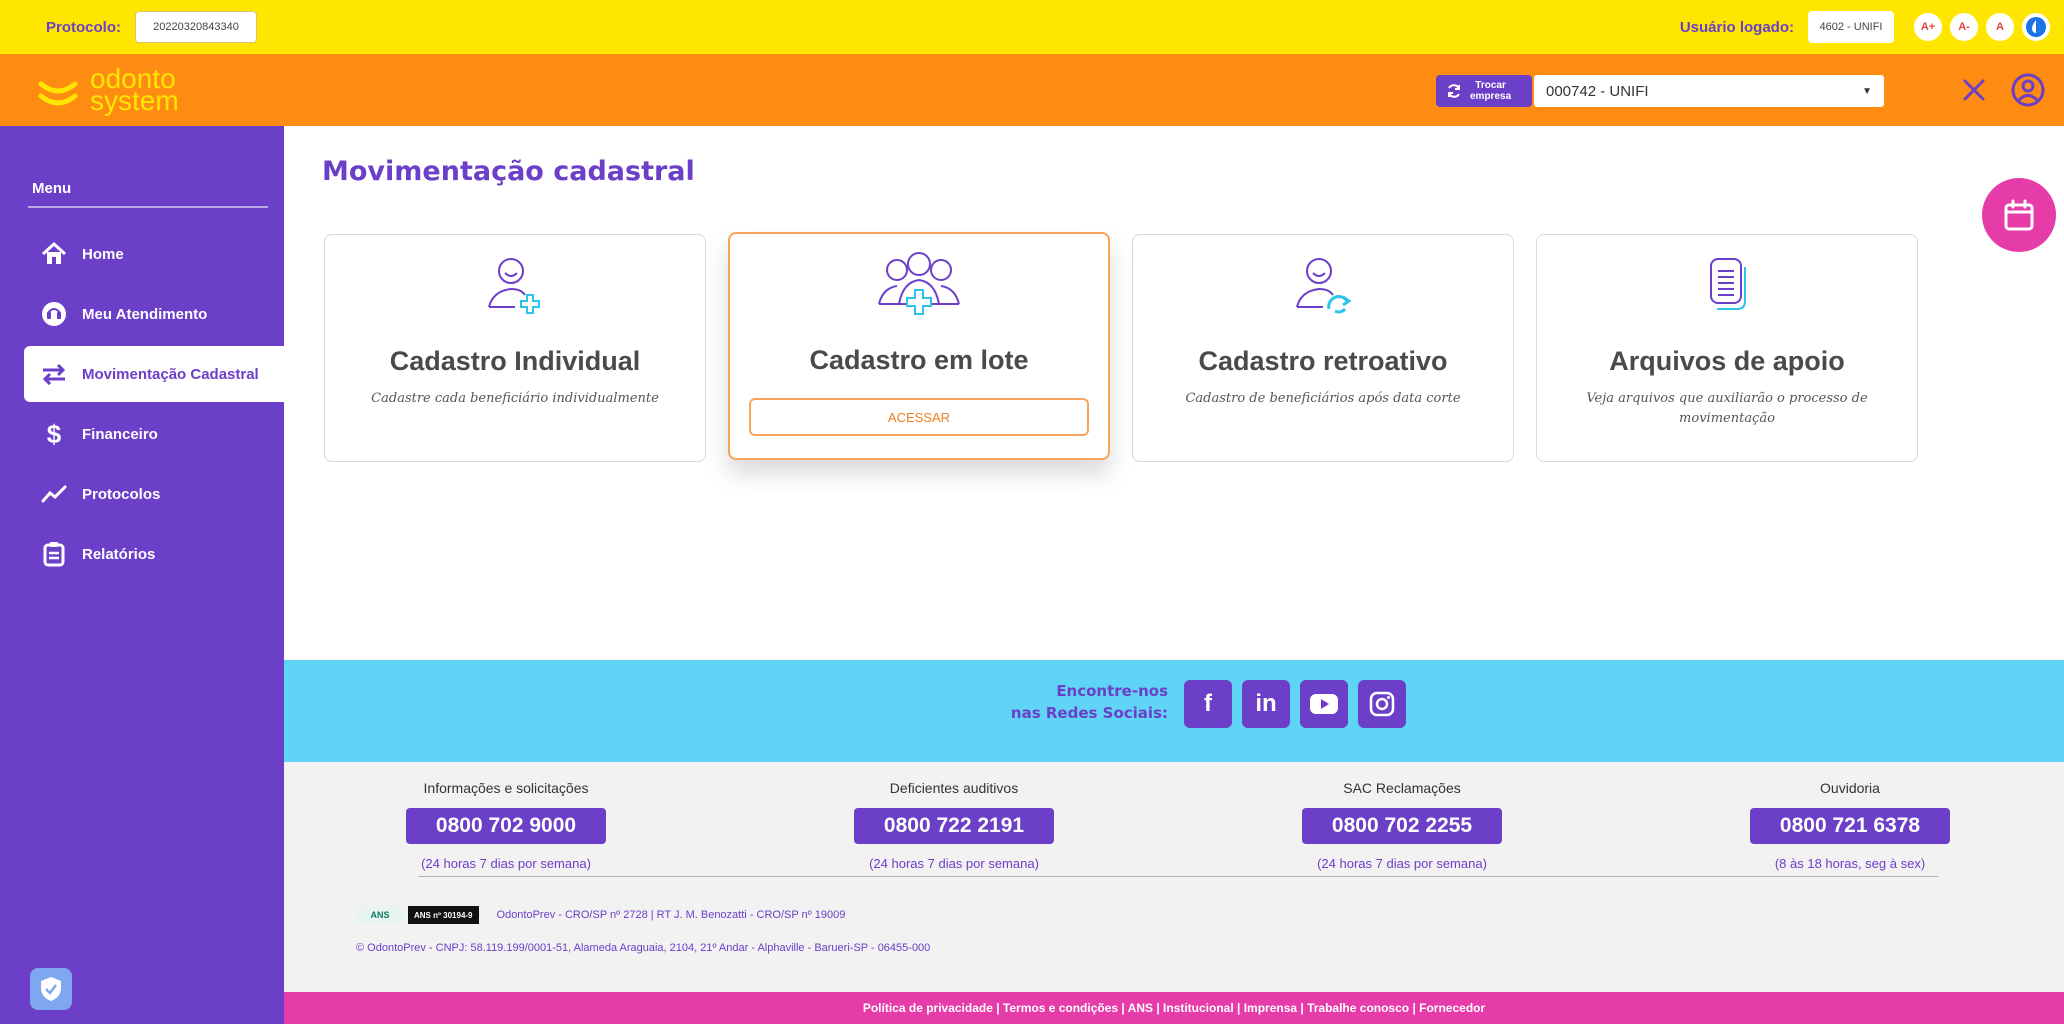  I want to click on contact-phone: 0800 721 6378, so click(1850, 826).